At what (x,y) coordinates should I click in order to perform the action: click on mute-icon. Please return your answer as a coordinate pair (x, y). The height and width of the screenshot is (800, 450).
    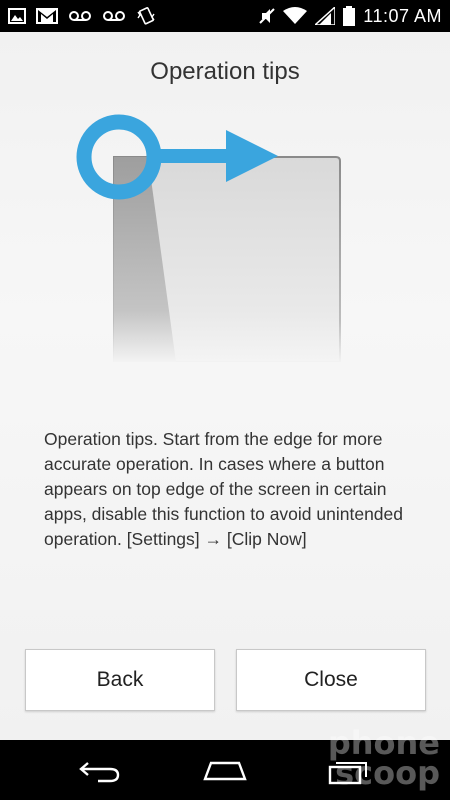
    Looking at the image, I should click on (267, 16).